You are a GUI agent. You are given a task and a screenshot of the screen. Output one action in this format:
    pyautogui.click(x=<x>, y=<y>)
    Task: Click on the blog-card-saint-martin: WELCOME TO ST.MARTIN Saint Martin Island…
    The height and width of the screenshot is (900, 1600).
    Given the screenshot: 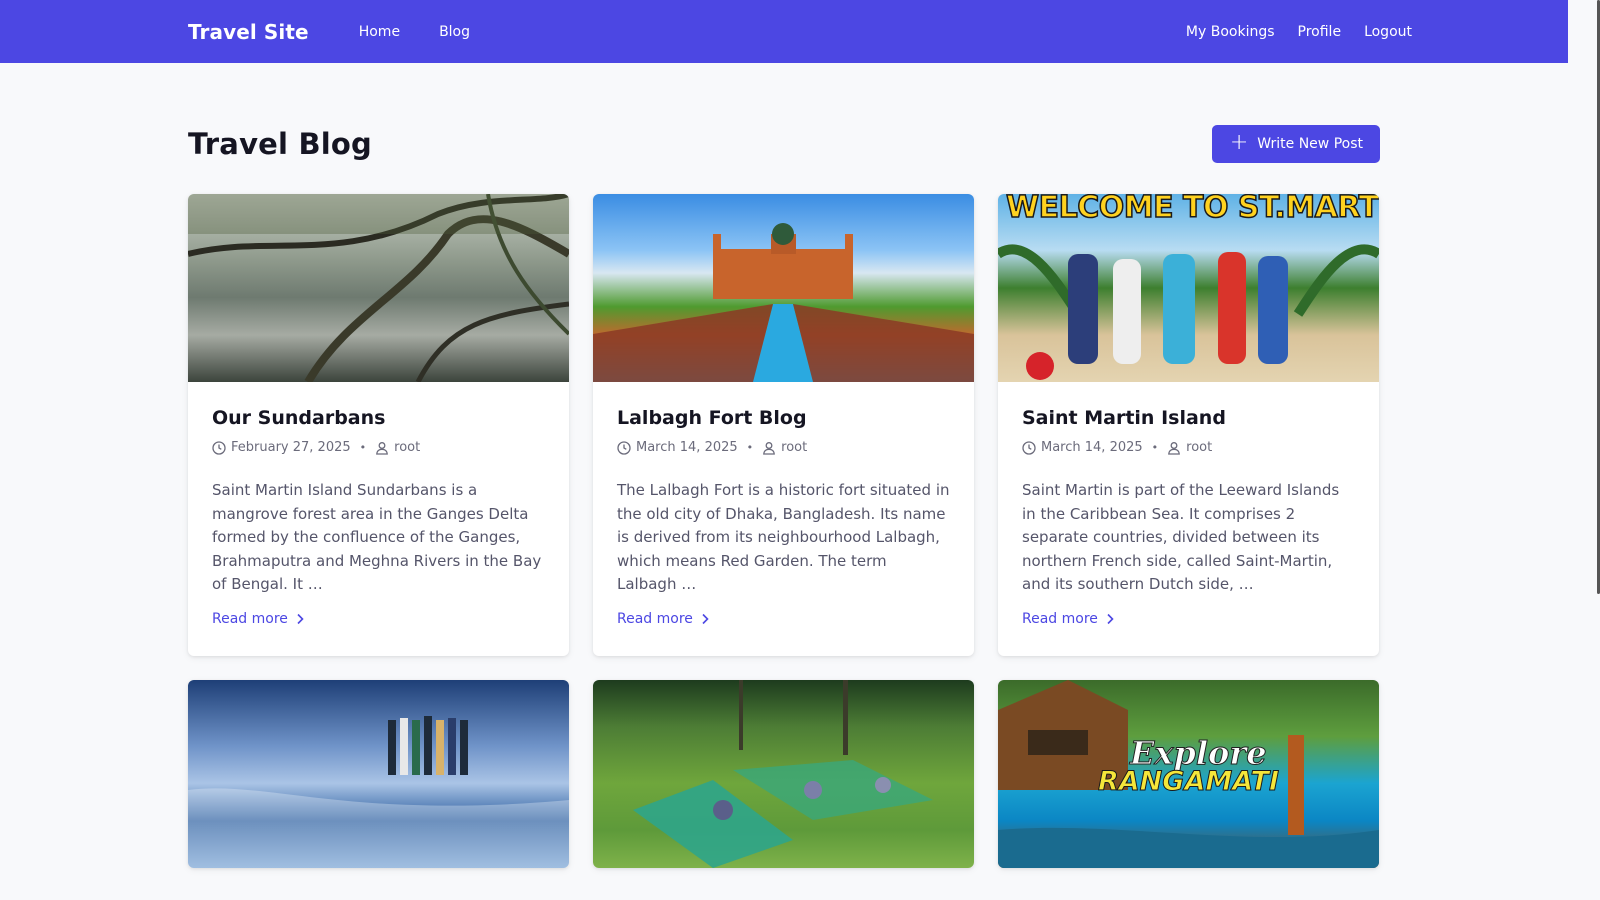 What is the action you would take?
    pyautogui.click(x=1188, y=425)
    